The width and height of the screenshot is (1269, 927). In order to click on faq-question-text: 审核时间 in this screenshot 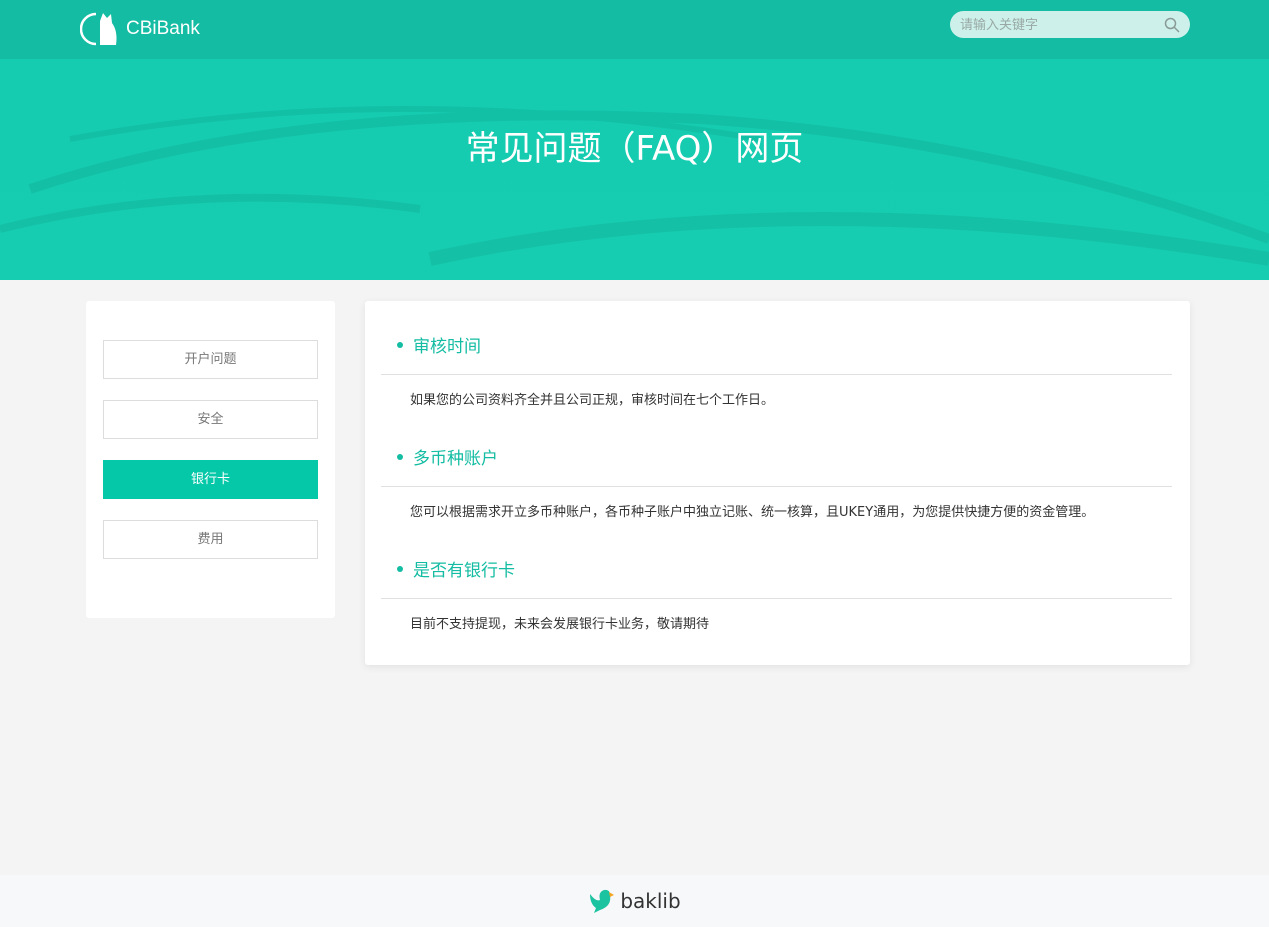, I will do `click(447, 347)`.